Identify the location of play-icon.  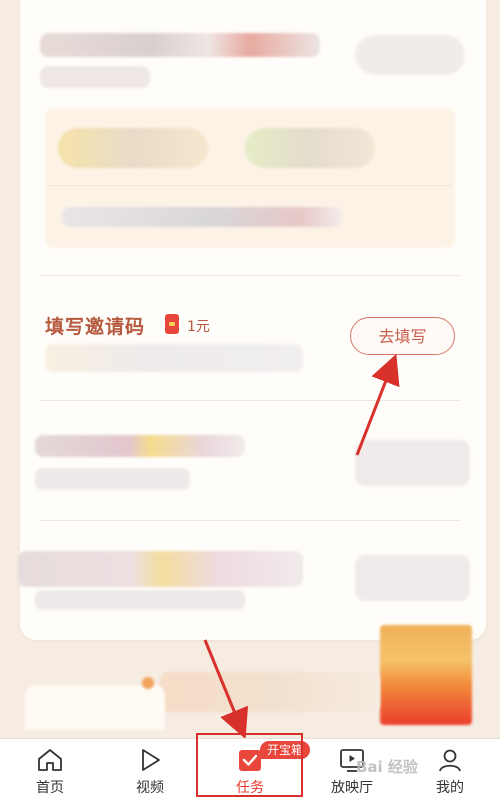
(151, 760).